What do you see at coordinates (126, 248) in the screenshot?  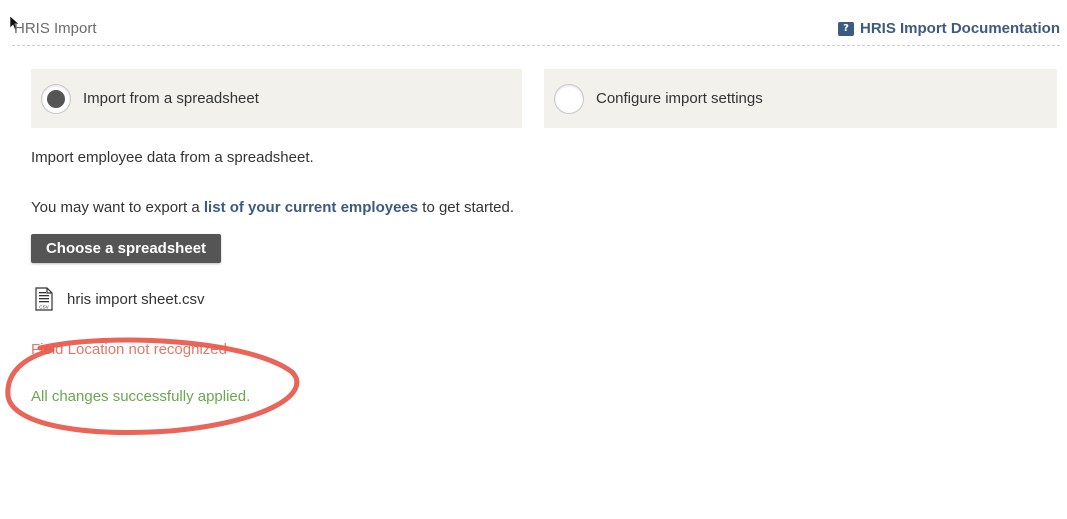 I see `choose-spreadsheet-button: Choose a spreadsheet` at bounding box center [126, 248].